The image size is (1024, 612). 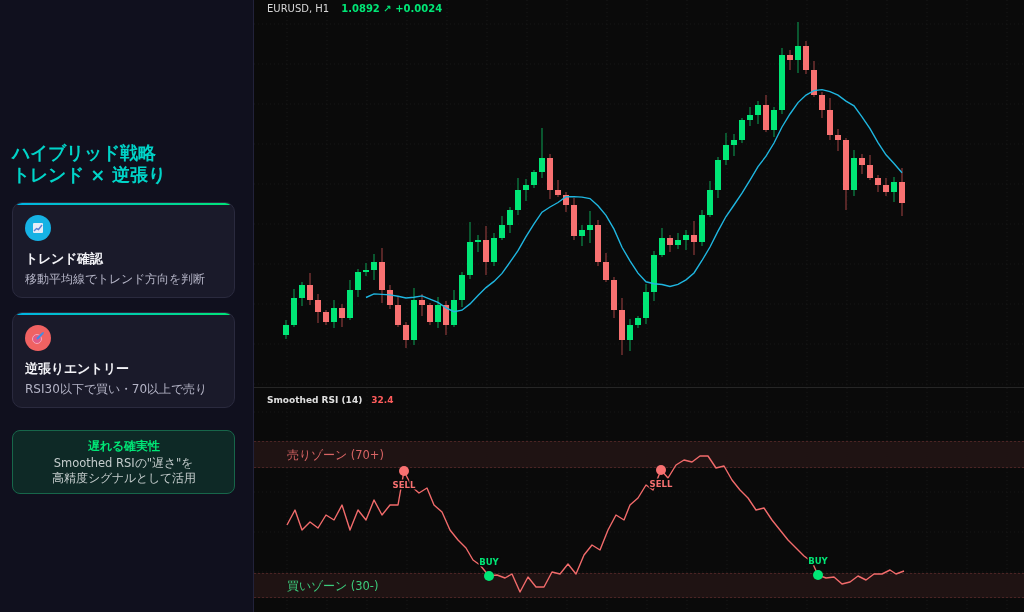 What do you see at coordinates (89, 164) in the screenshot?
I see `strategy-title: ハイブリッド戦略 トレンド × 逆張り` at bounding box center [89, 164].